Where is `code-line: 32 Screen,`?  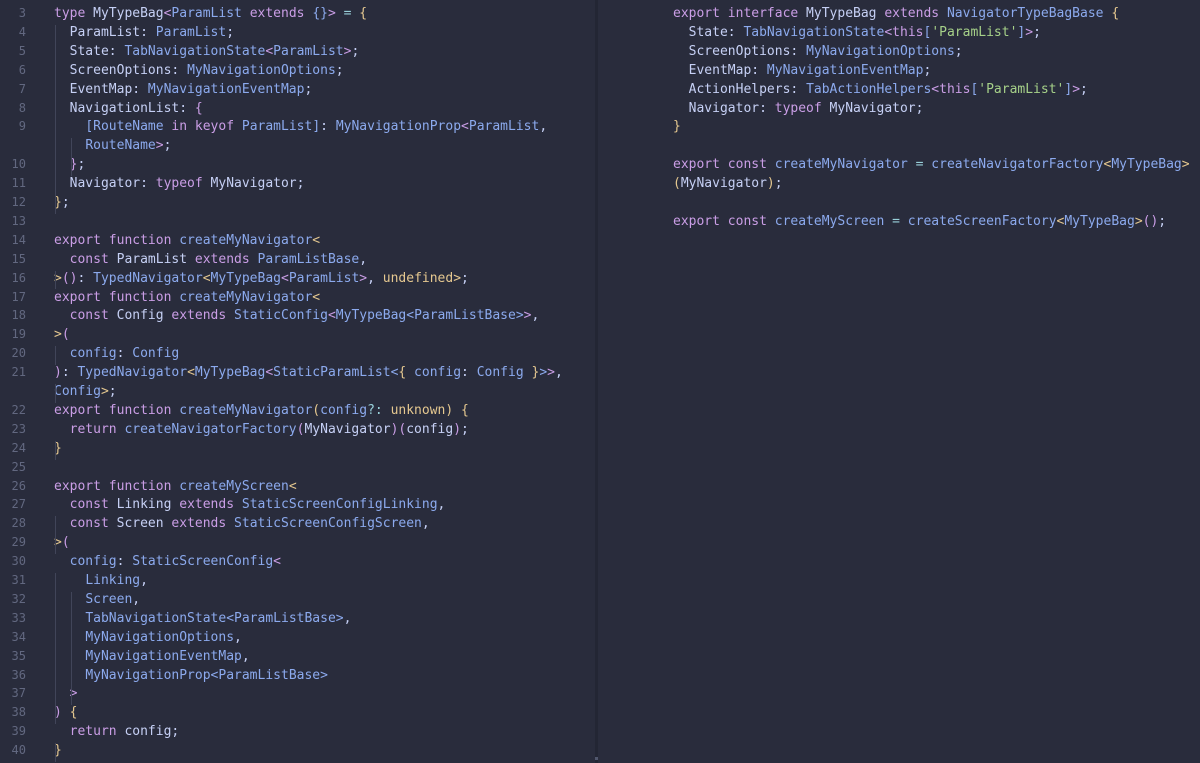
code-line: 32 Screen, is located at coordinates (297, 599).